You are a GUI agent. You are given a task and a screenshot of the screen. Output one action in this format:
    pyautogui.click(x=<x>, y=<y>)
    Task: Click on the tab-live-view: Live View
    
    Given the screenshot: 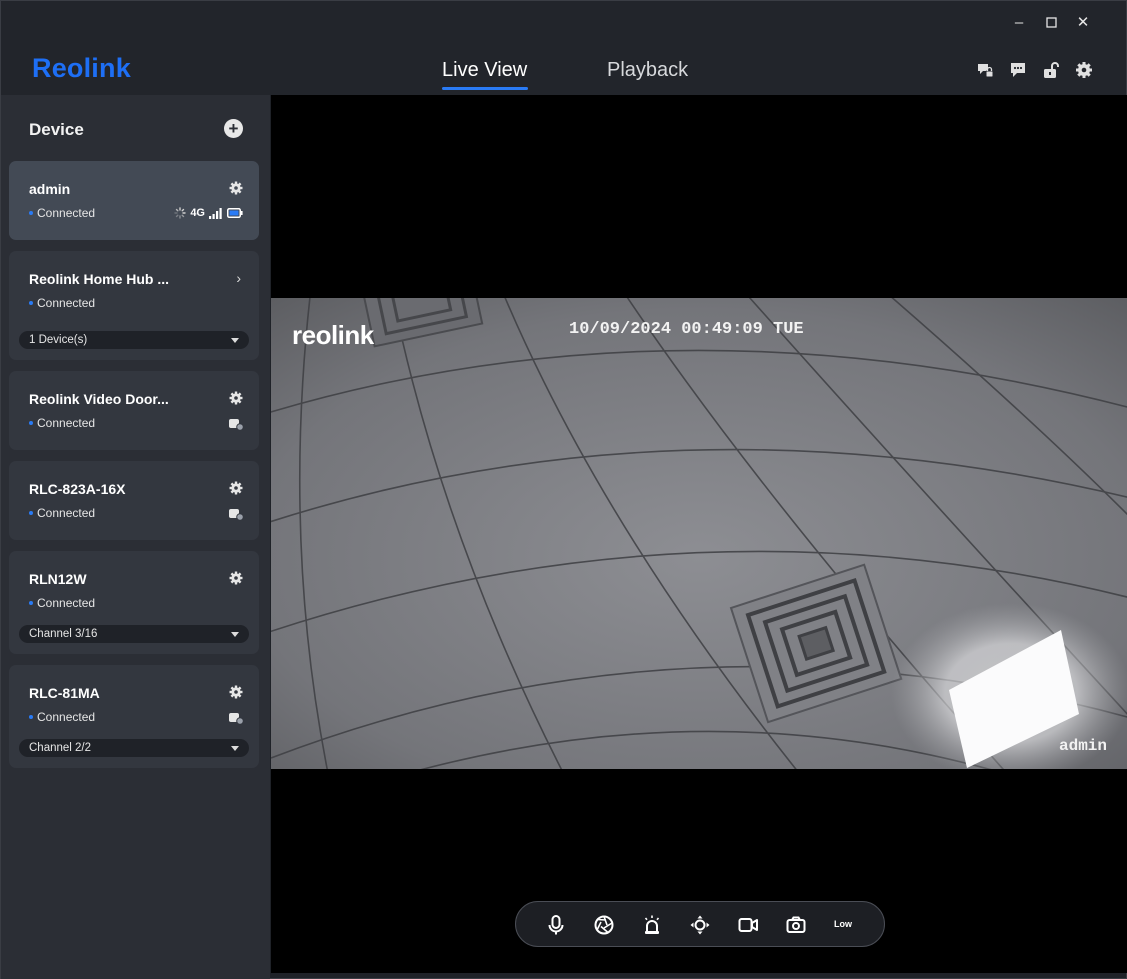 What is the action you would take?
    pyautogui.click(x=484, y=70)
    